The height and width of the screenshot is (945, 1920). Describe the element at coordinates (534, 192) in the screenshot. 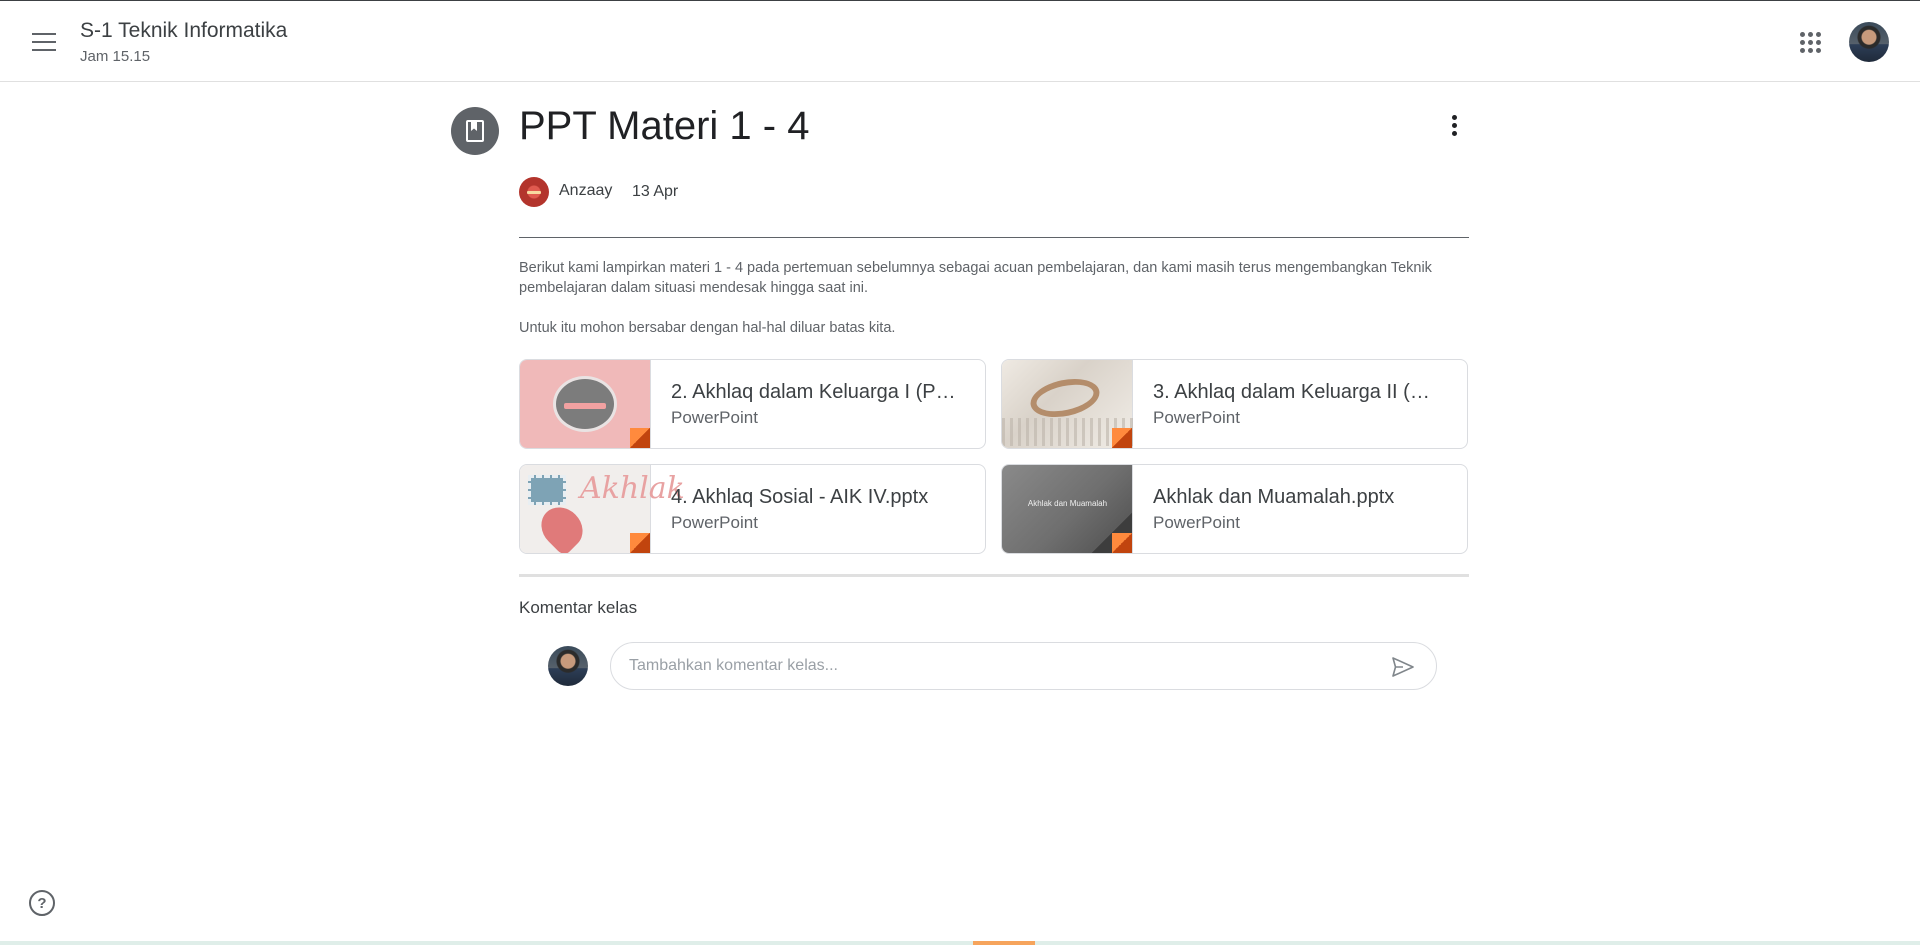

I see `author-avatar` at that location.